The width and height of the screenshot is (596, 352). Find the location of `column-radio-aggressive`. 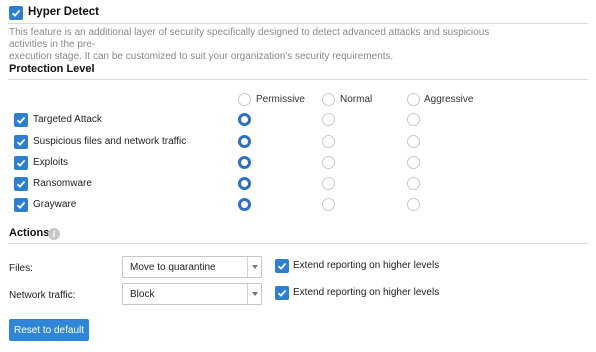

column-radio-aggressive is located at coordinates (413, 99).